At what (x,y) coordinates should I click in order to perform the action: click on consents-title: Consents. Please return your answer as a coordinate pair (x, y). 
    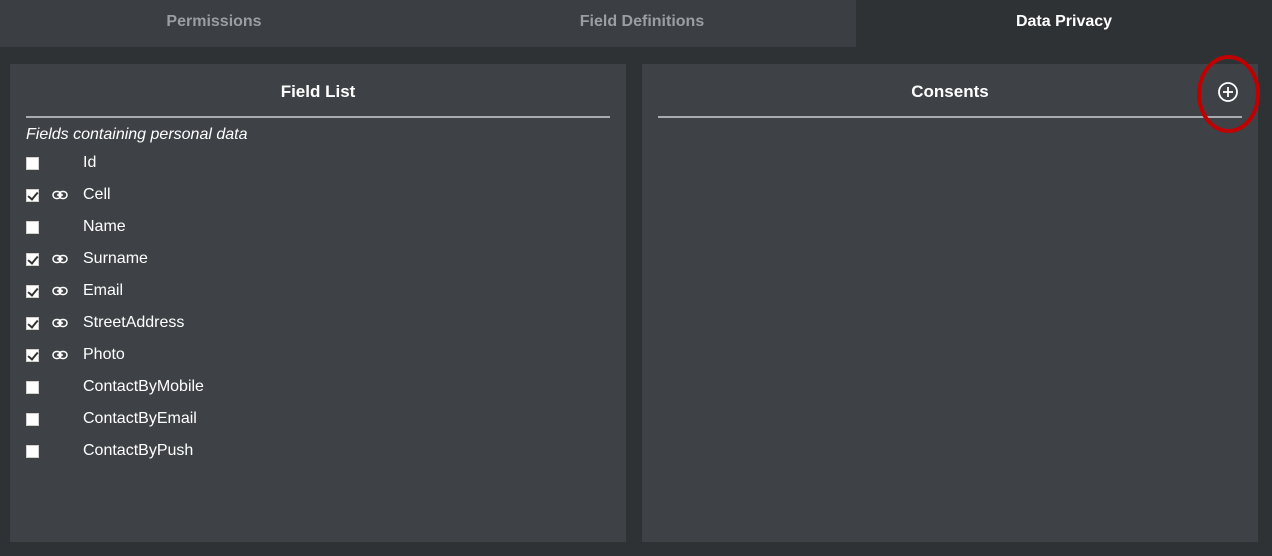
    Looking at the image, I should click on (950, 91).